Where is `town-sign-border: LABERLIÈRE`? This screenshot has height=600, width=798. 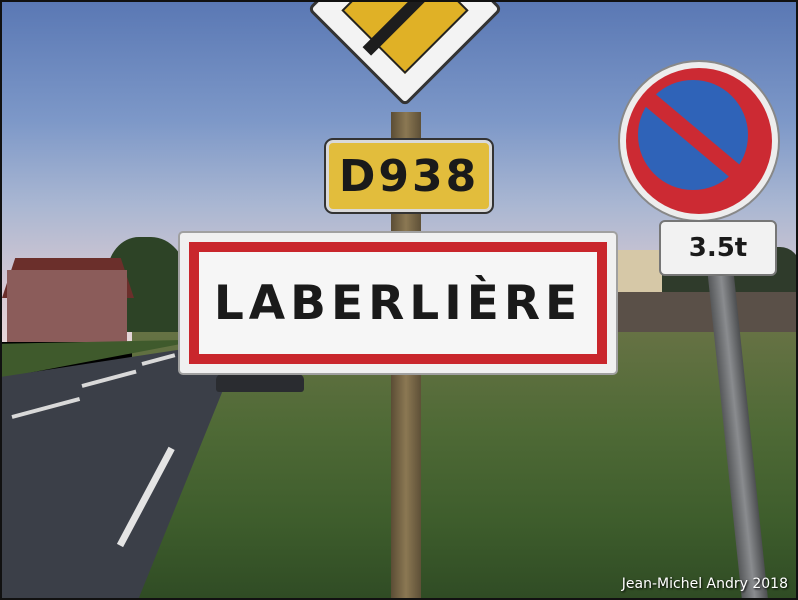 town-sign-border: LABERLIÈRE is located at coordinates (398, 303).